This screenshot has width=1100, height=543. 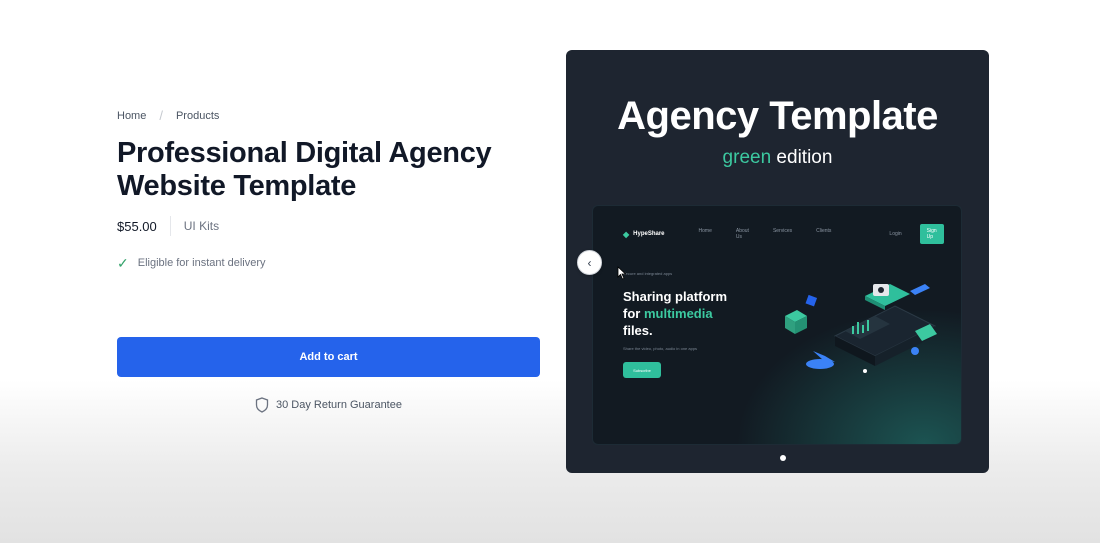 I want to click on divider, so click(x=170, y=226).